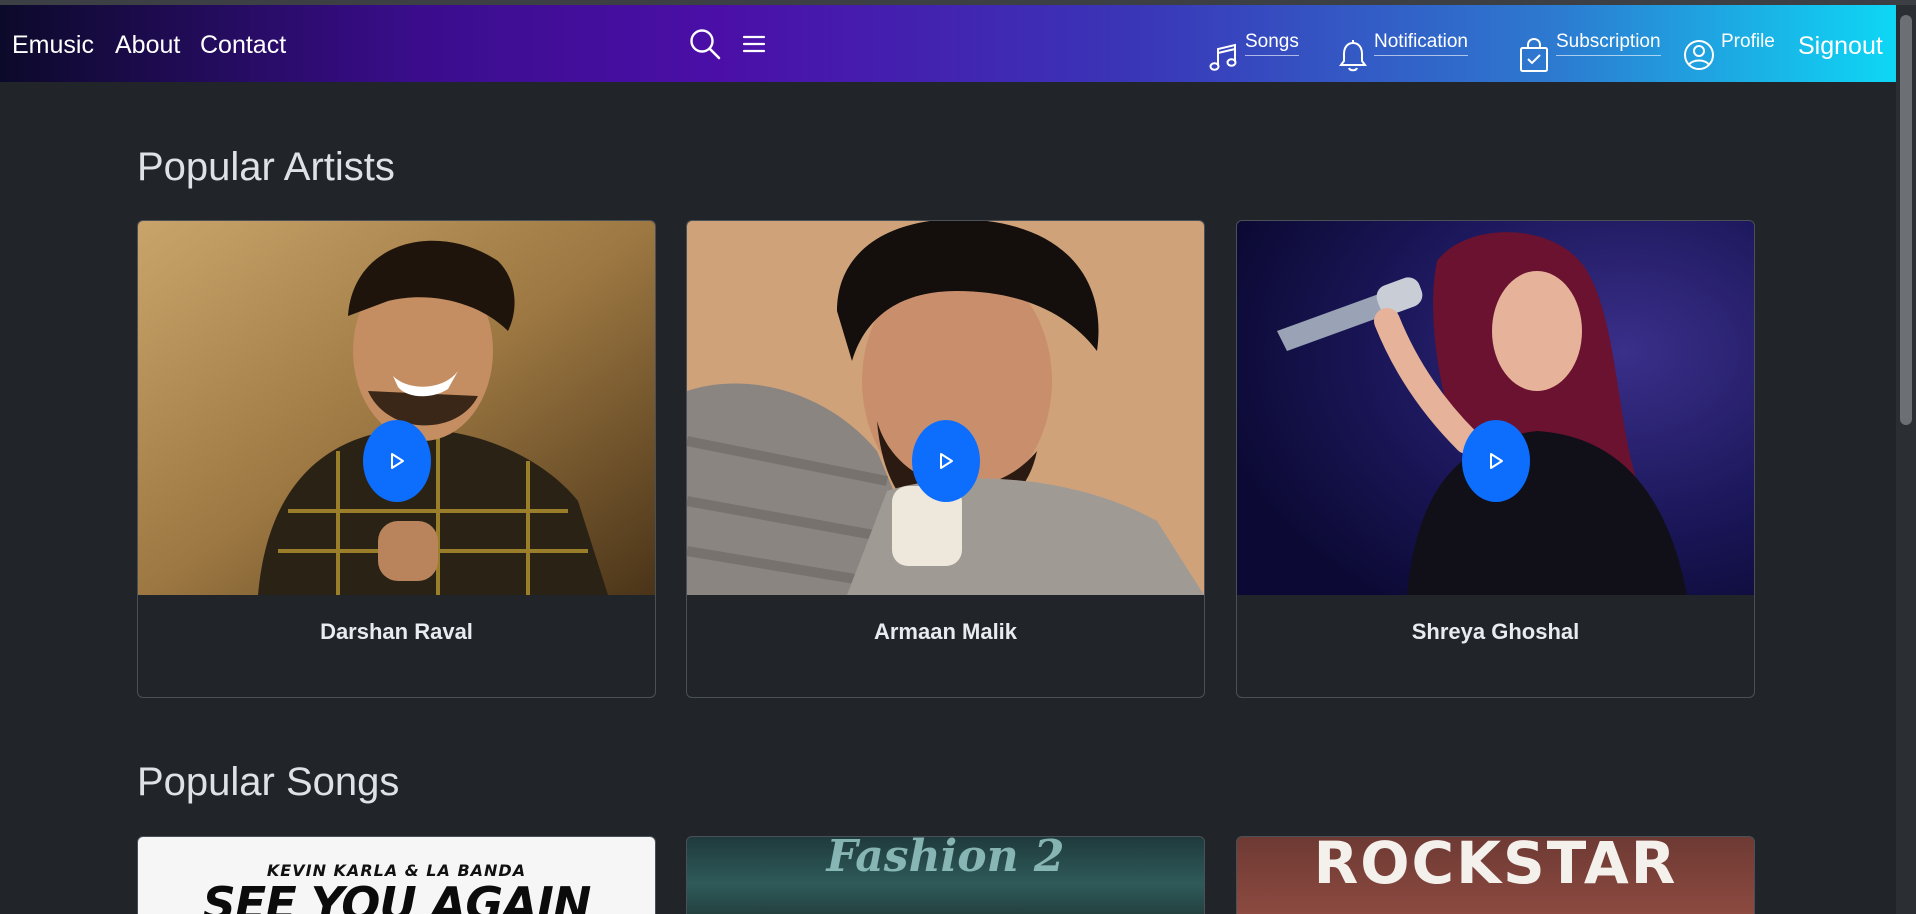 The height and width of the screenshot is (914, 1916). What do you see at coordinates (945, 859) in the screenshot?
I see `song-title: Fashion 2` at bounding box center [945, 859].